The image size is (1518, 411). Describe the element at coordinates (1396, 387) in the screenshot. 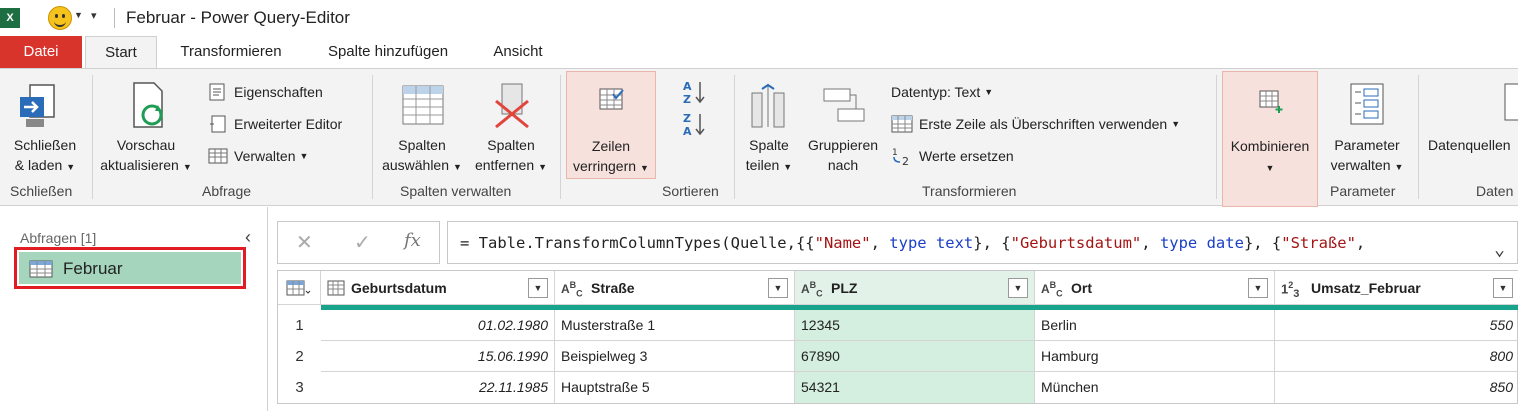

I see `table-cell: 850` at that location.